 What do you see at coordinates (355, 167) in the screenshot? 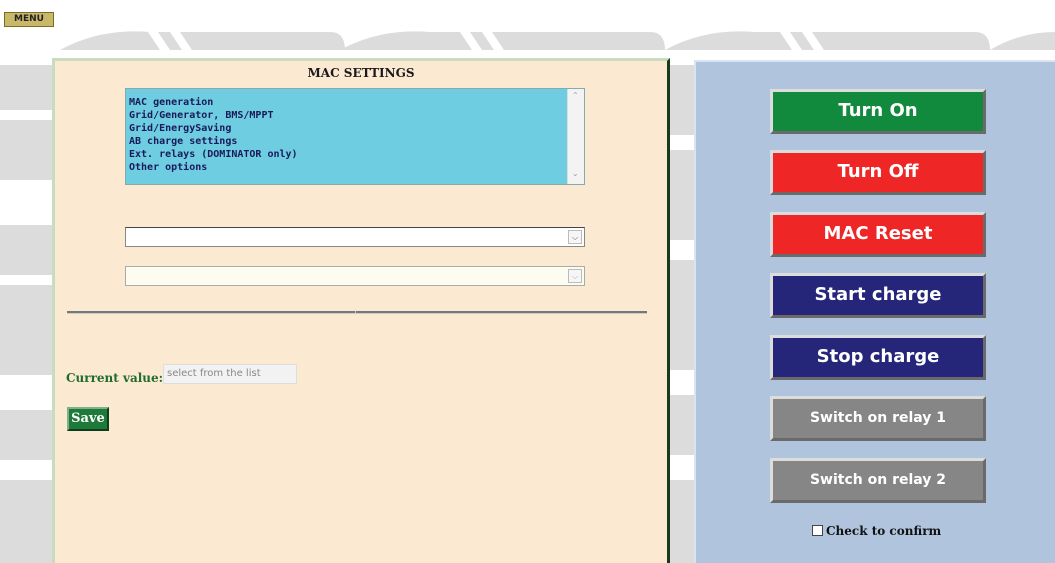
I see `list-item: Other options` at bounding box center [355, 167].